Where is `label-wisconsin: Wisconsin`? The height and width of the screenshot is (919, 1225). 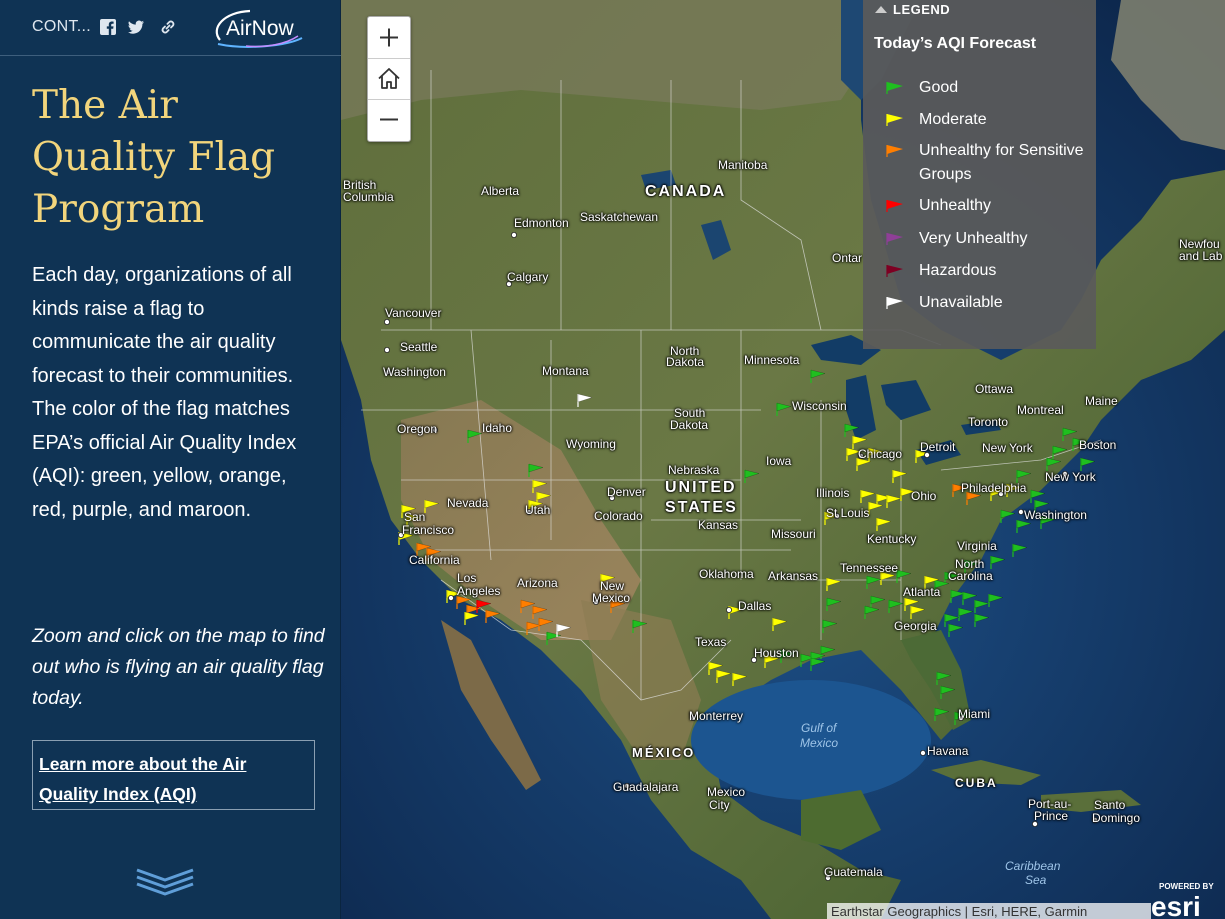 label-wisconsin: Wisconsin is located at coordinates (819, 406).